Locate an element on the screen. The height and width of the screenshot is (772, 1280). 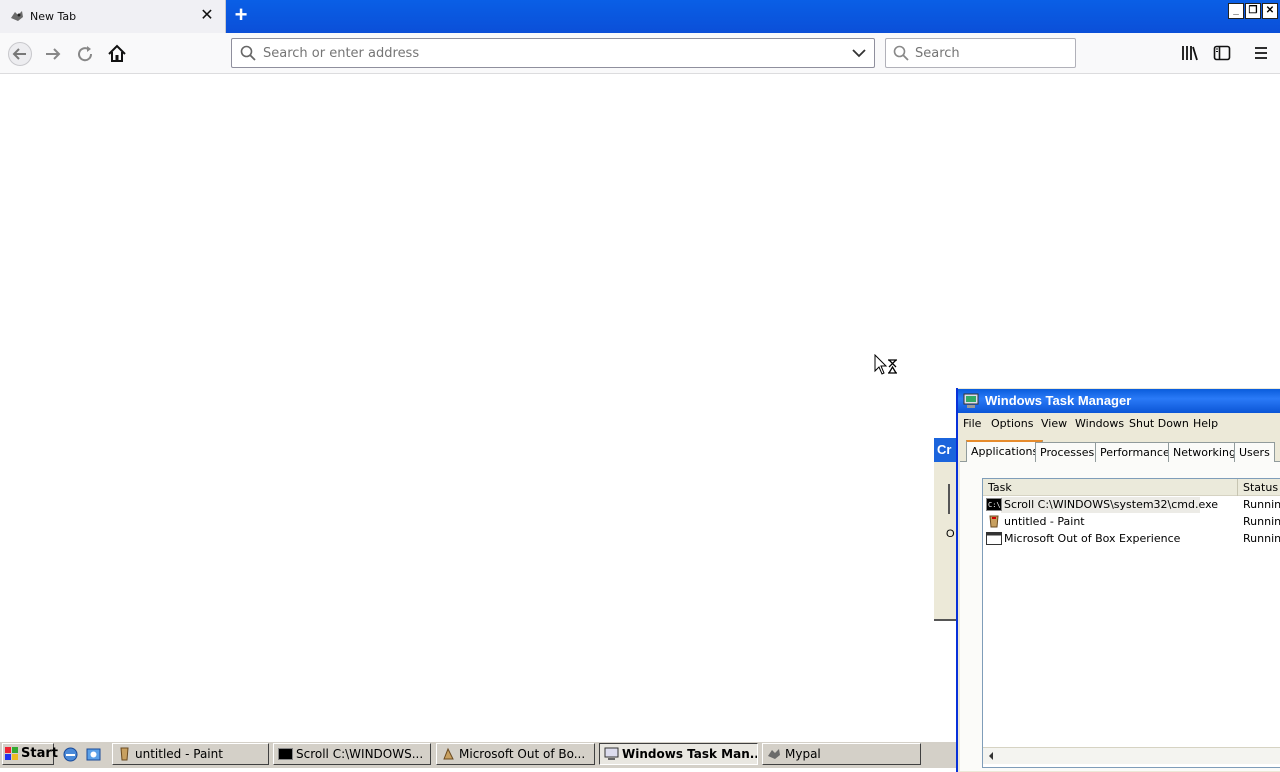
tab-title: New Tab is located at coordinates (53, 16).